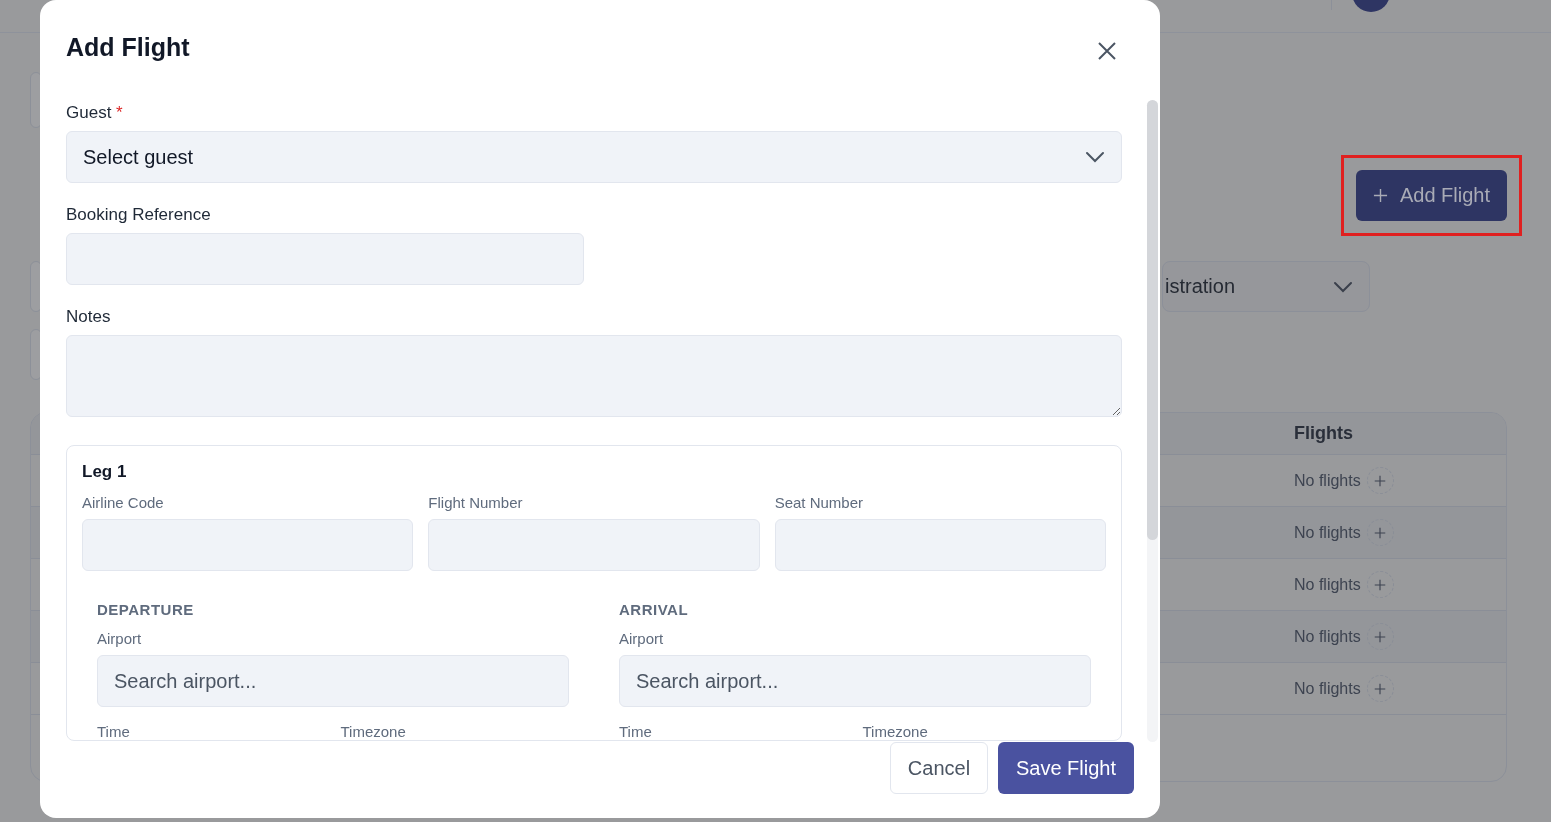 The image size is (1551, 822). Describe the element at coordinates (939, 768) in the screenshot. I see `cancel-button: Cancel` at that location.